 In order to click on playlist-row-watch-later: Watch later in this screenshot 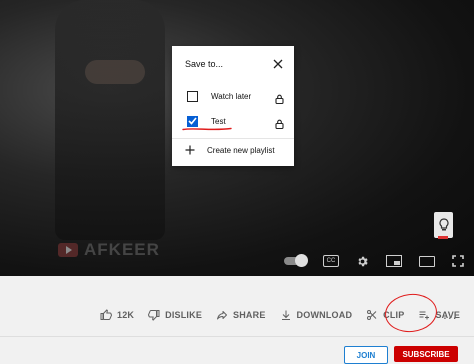, I will do `click(235, 96)`.